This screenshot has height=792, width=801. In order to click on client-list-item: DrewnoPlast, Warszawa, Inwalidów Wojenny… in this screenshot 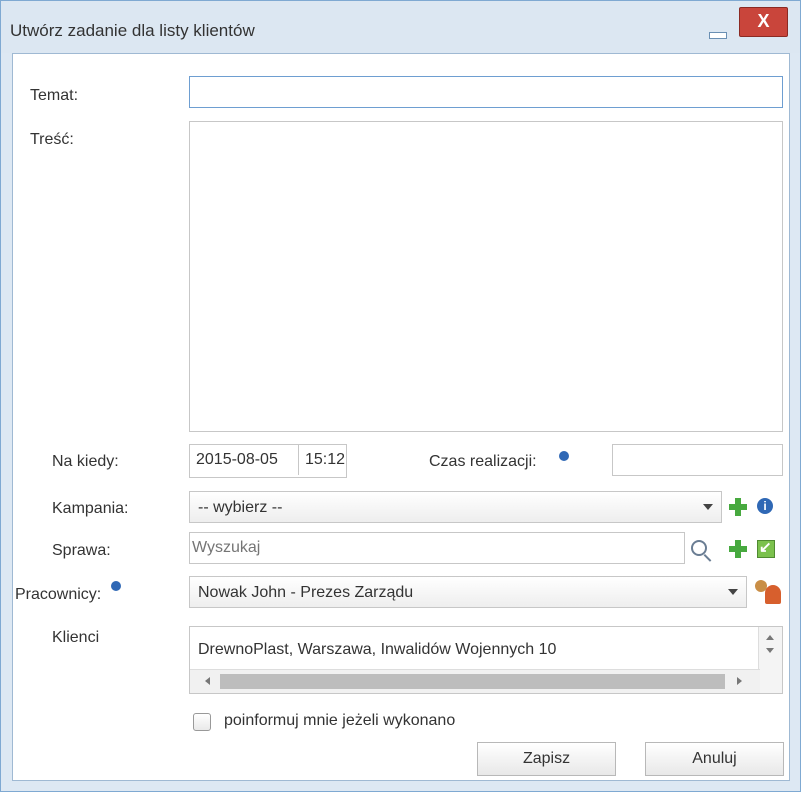, I will do `click(377, 649)`.